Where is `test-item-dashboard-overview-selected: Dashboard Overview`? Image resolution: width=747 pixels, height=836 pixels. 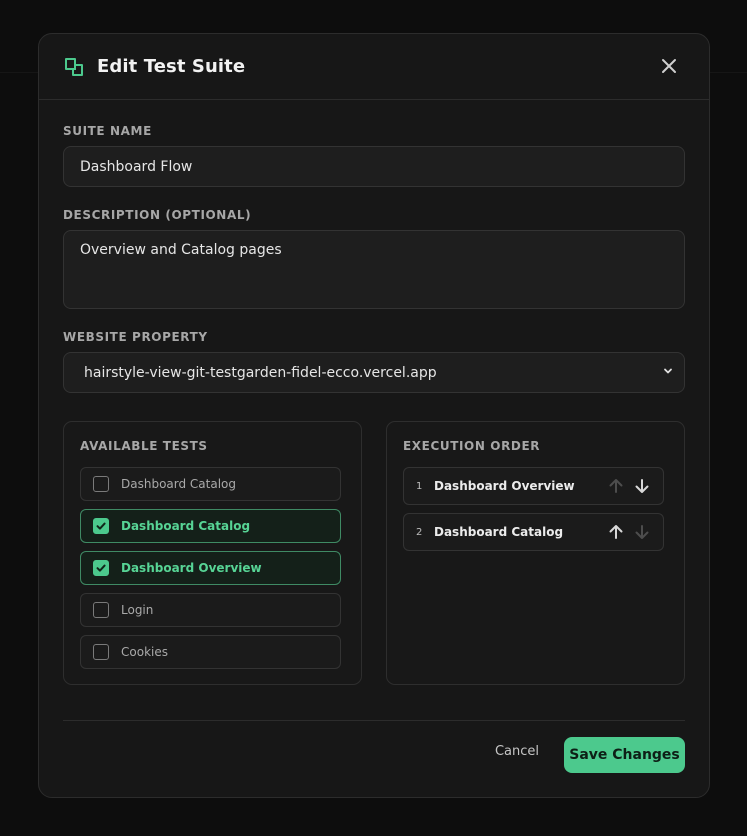
test-item-dashboard-overview-selected: Dashboard Overview is located at coordinates (210, 568).